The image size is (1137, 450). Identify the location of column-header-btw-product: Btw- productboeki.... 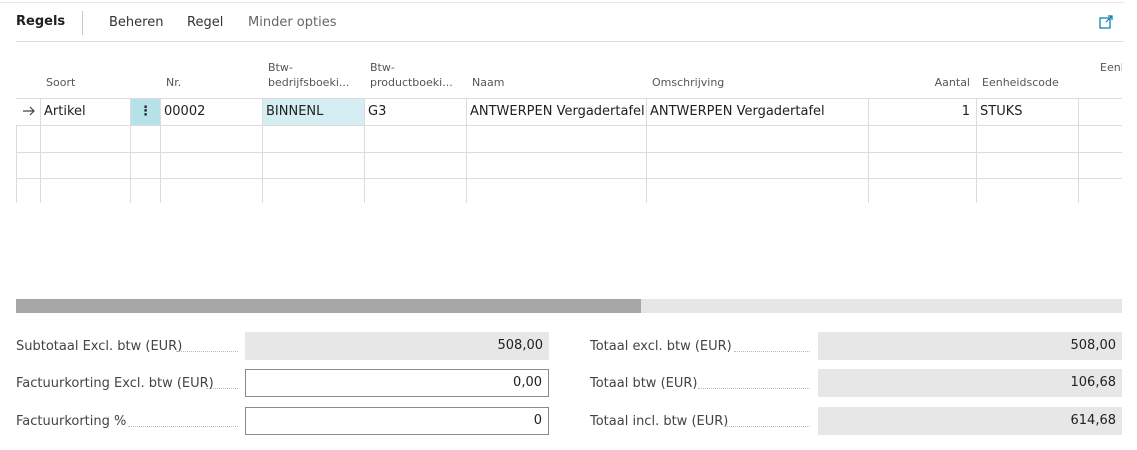
(415, 75).